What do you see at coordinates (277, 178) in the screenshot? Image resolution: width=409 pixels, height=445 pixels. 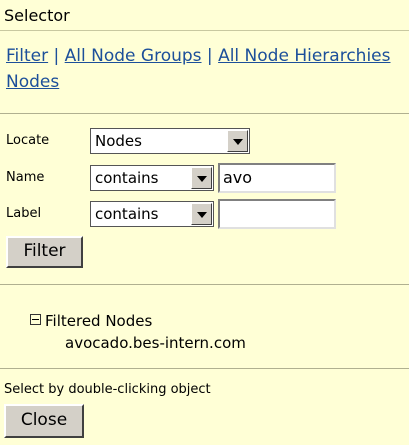 I see `name-input: avo` at bounding box center [277, 178].